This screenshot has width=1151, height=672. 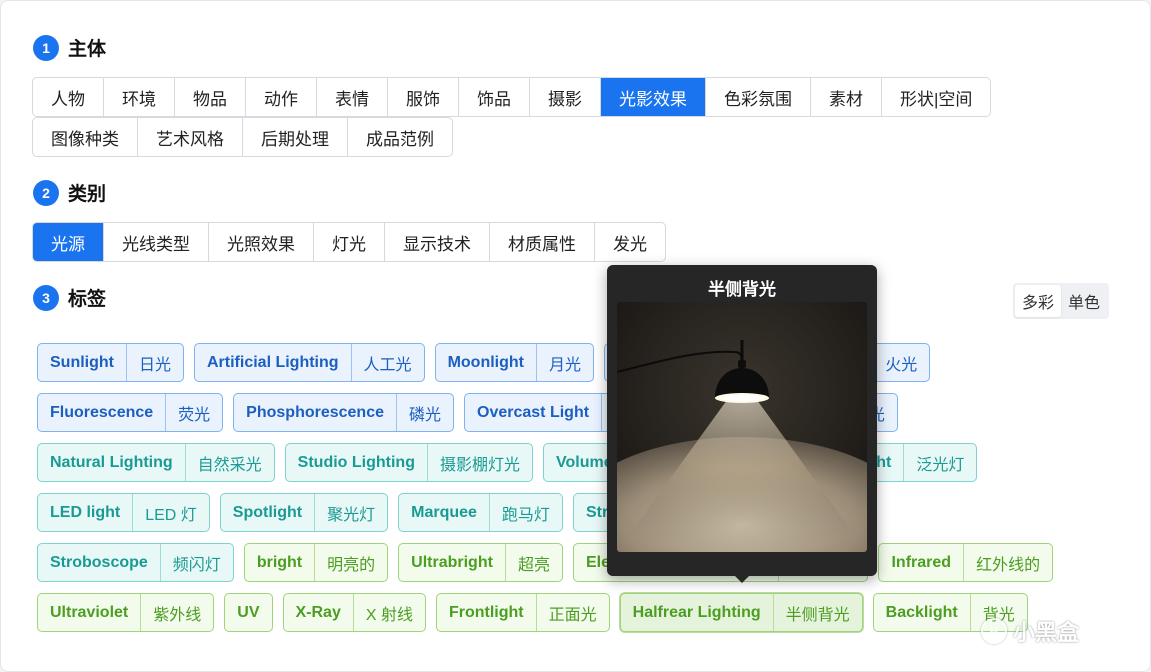 What do you see at coordinates (966, 562) in the screenshot?
I see `tag-chip: Infrared 红外线的` at bounding box center [966, 562].